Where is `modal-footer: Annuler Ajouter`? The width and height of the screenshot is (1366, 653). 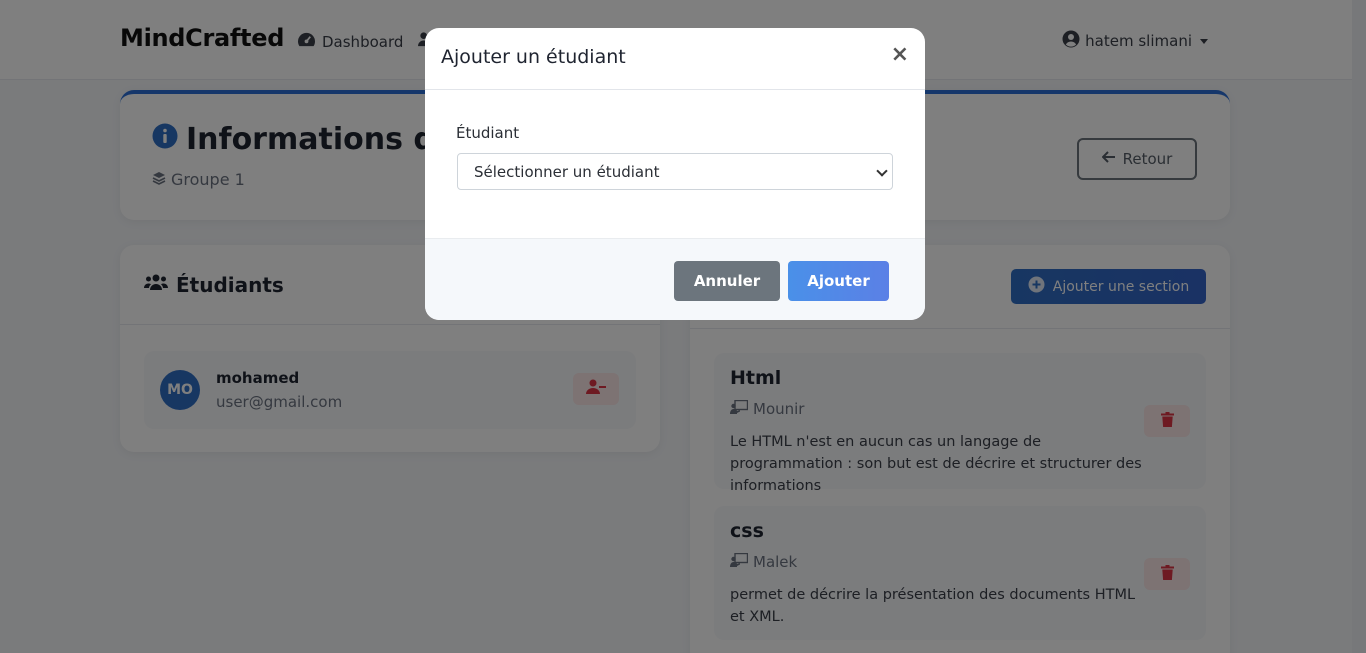
modal-footer: Annuler Ajouter is located at coordinates (675, 279).